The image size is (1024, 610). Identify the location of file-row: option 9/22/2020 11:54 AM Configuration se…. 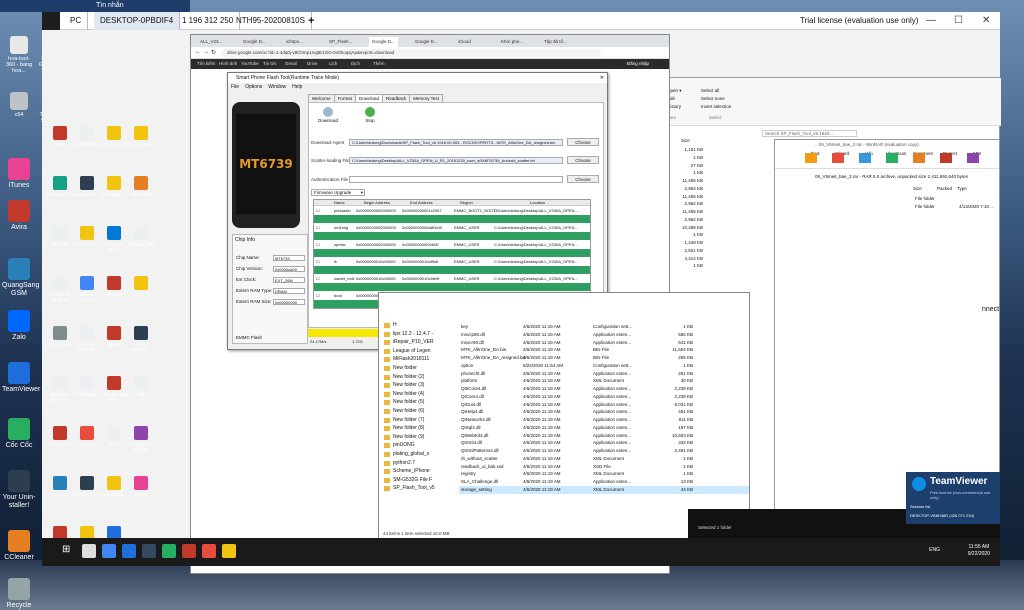
(604, 366).